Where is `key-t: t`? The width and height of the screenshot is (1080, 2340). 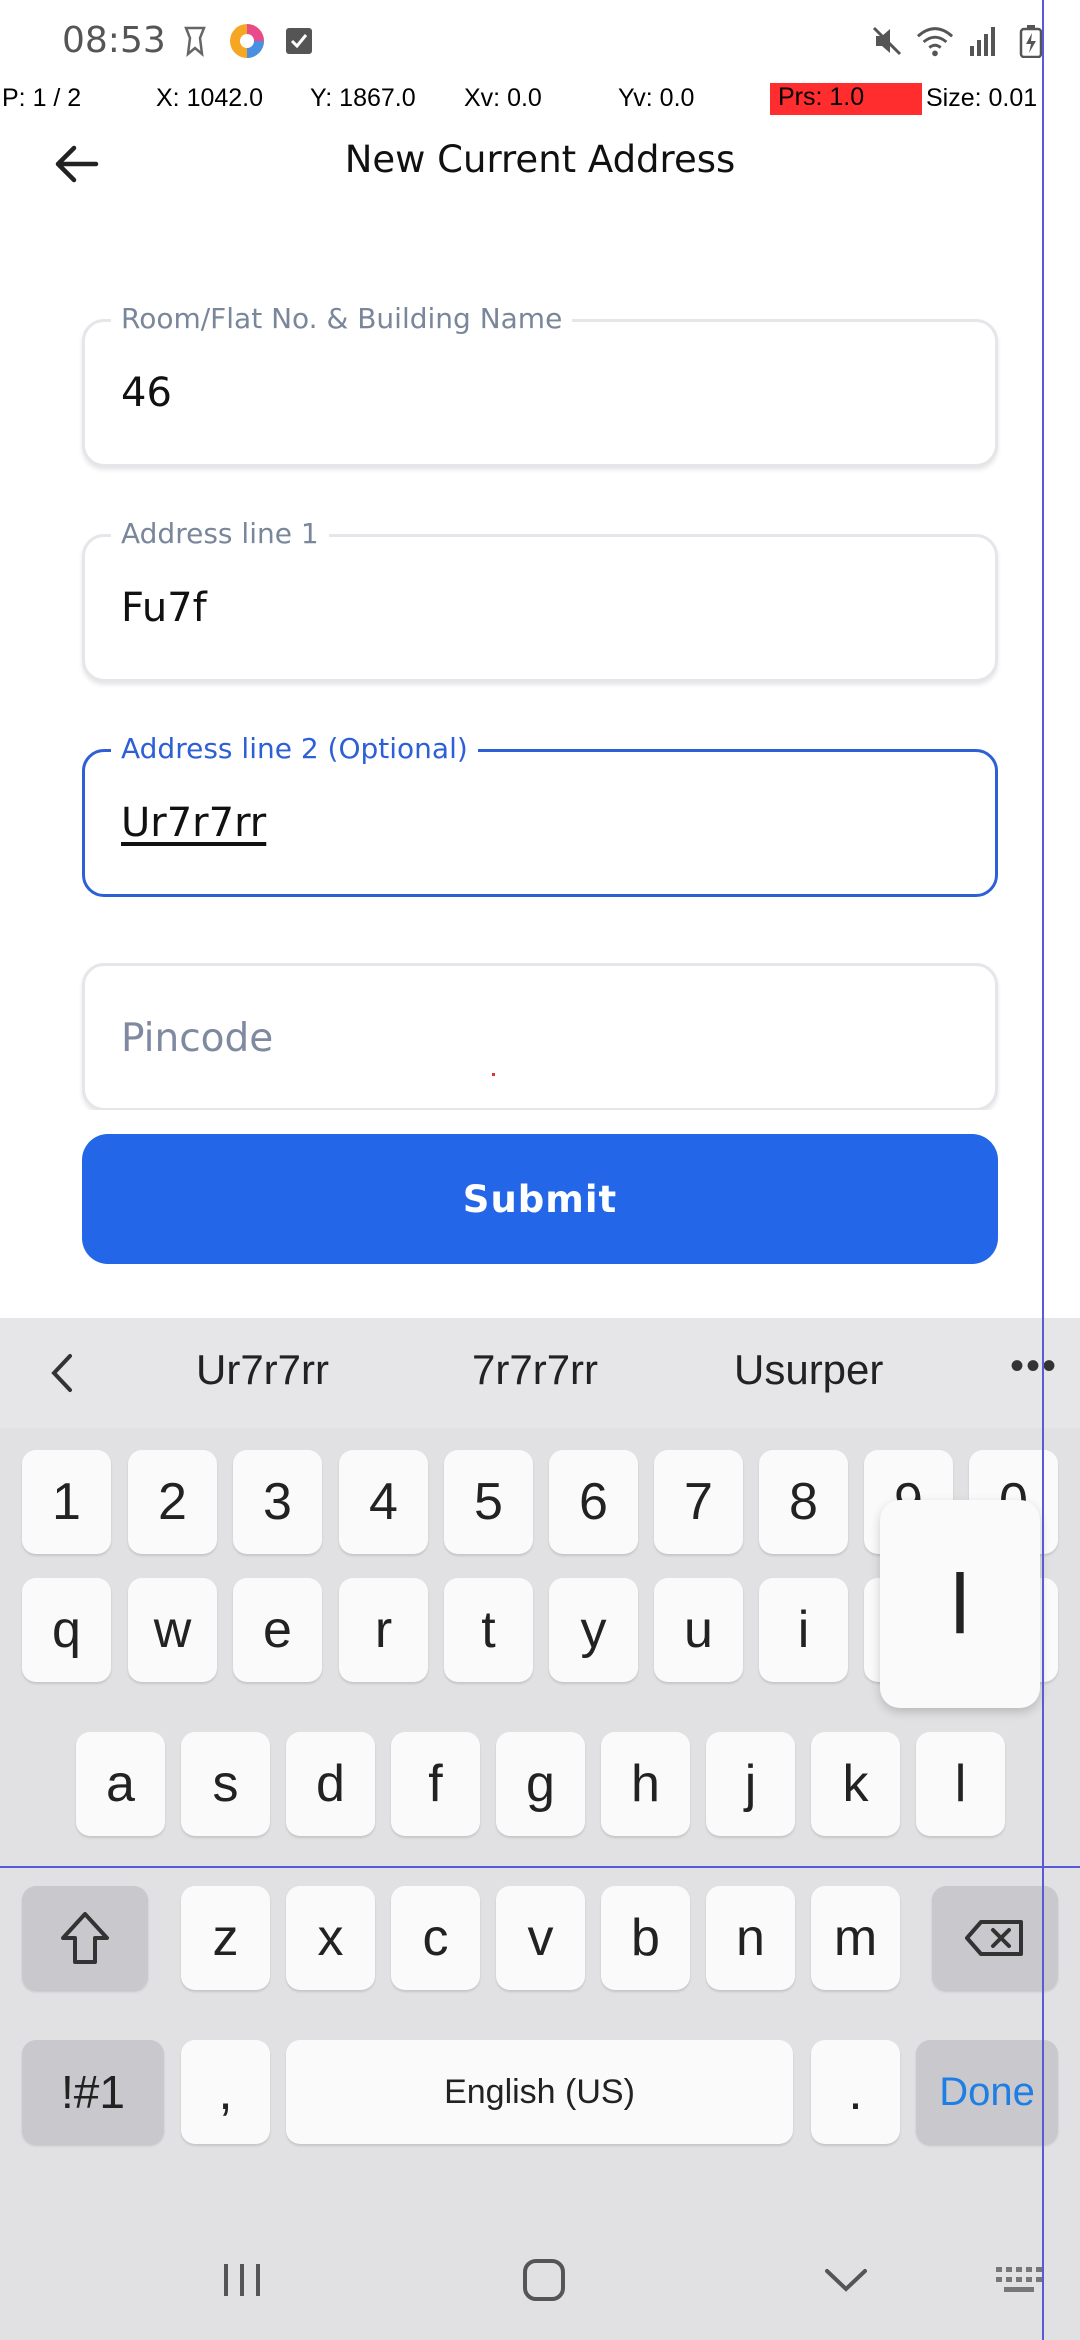
key-t: t is located at coordinates (488, 1630).